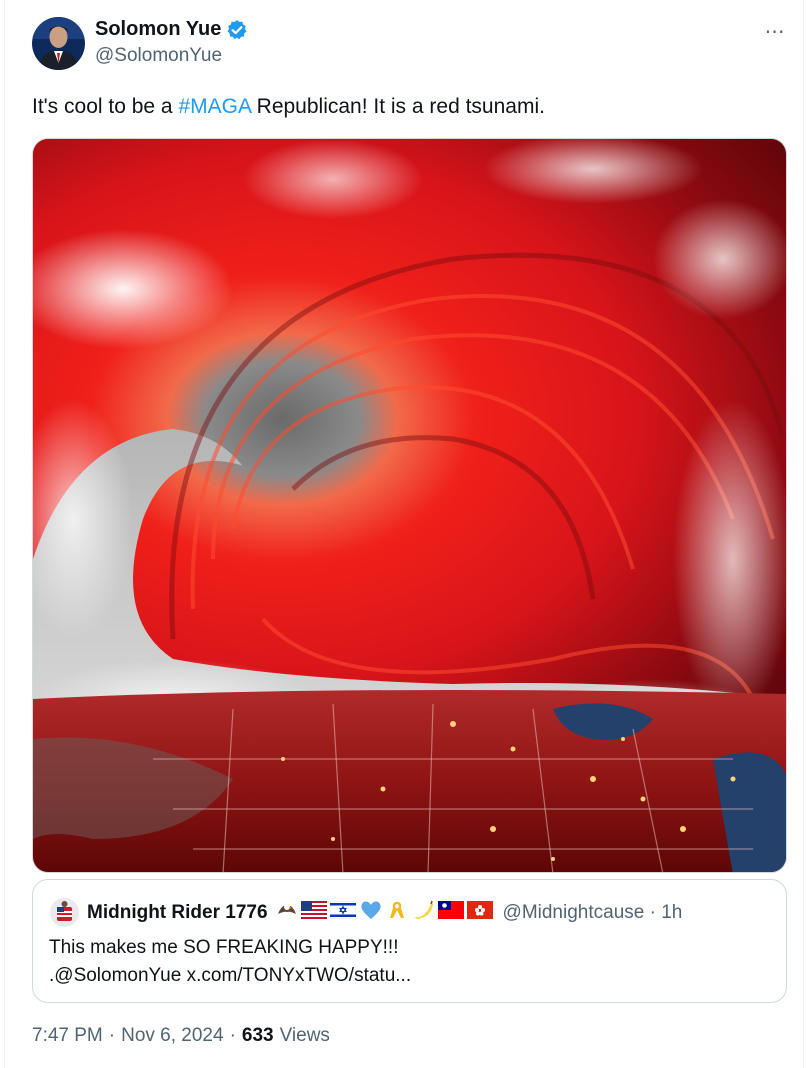 This screenshot has width=809, height=1068. I want to click on quoted-author-emojis, so click(384, 912).